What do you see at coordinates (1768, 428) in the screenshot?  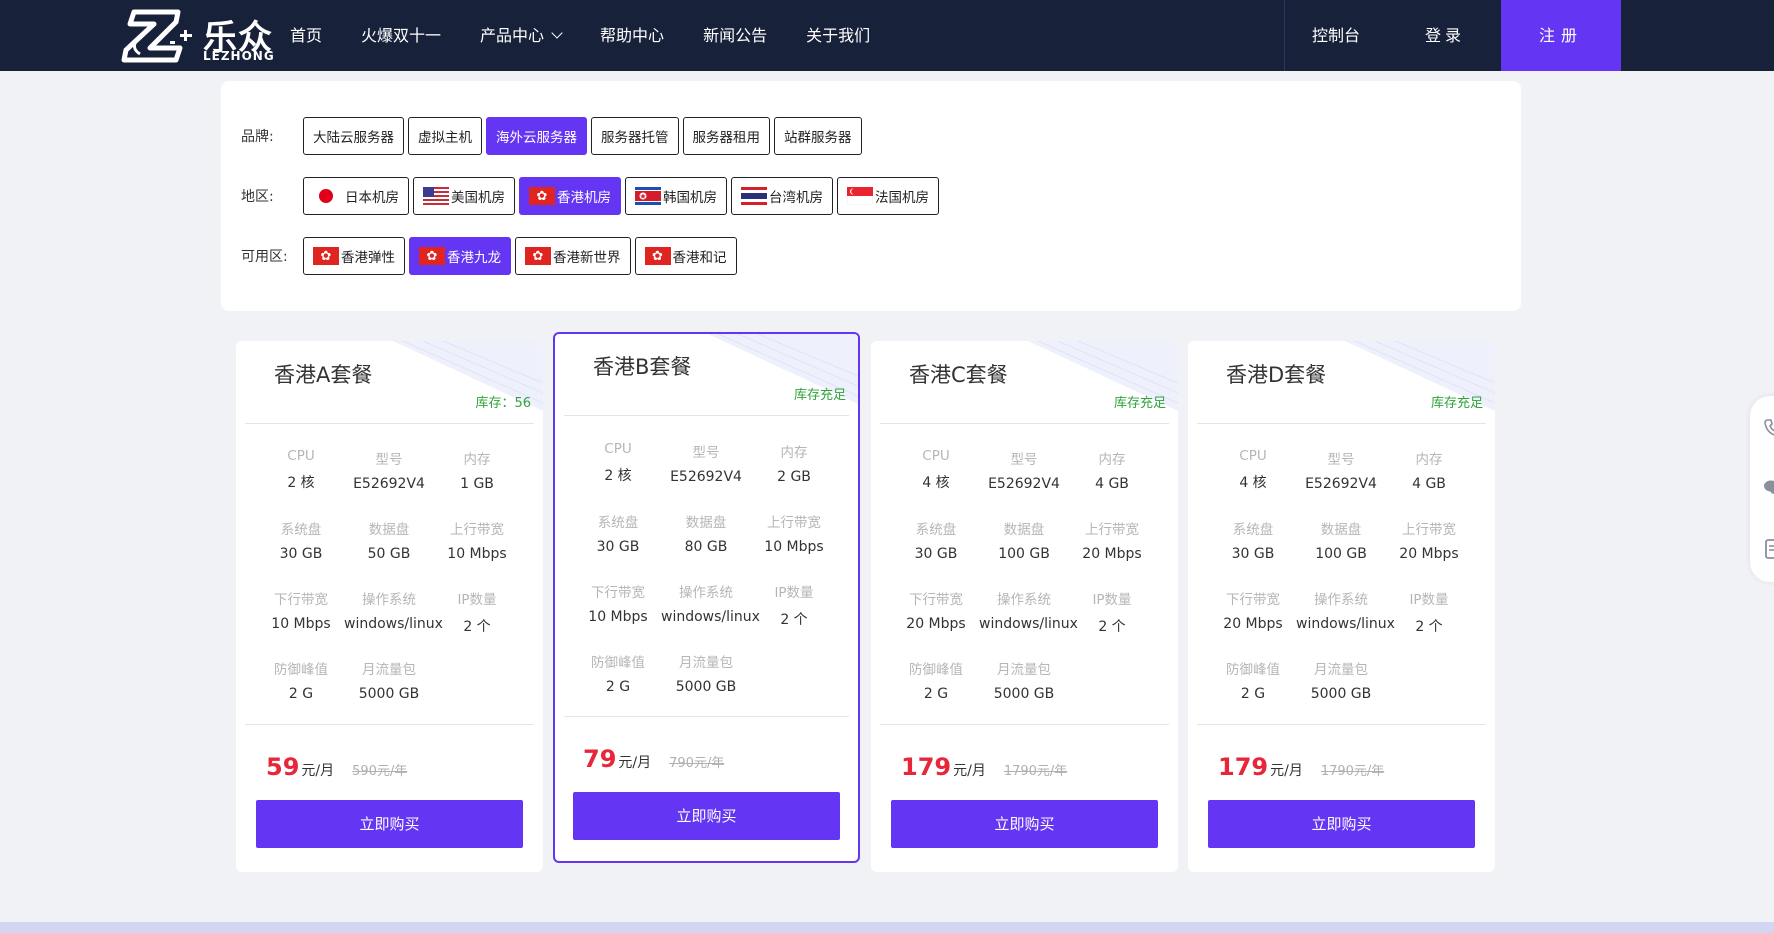 I see `phone-icon` at bounding box center [1768, 428].